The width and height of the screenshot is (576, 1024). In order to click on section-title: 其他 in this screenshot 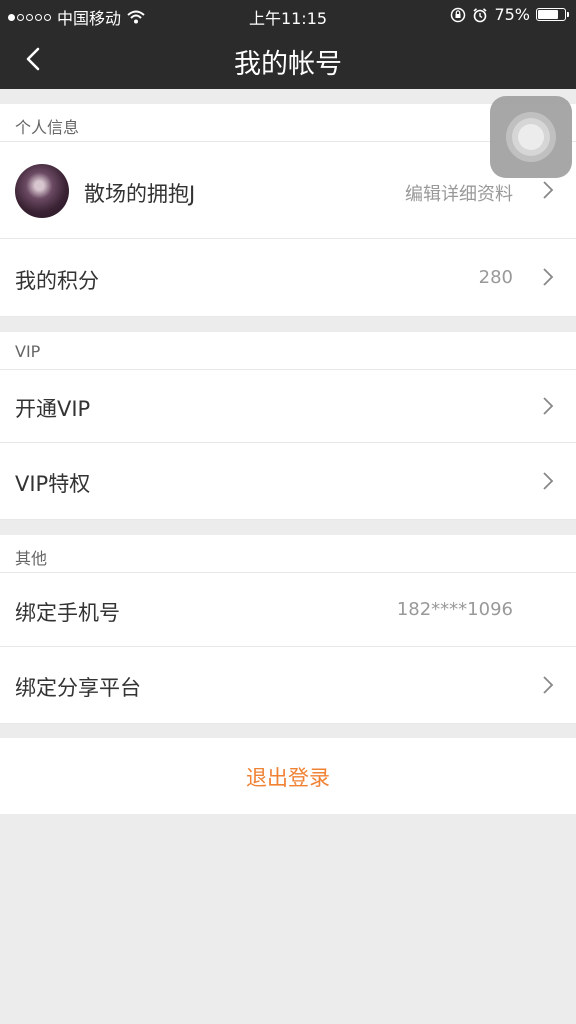, I will do `click(31, 558)`.